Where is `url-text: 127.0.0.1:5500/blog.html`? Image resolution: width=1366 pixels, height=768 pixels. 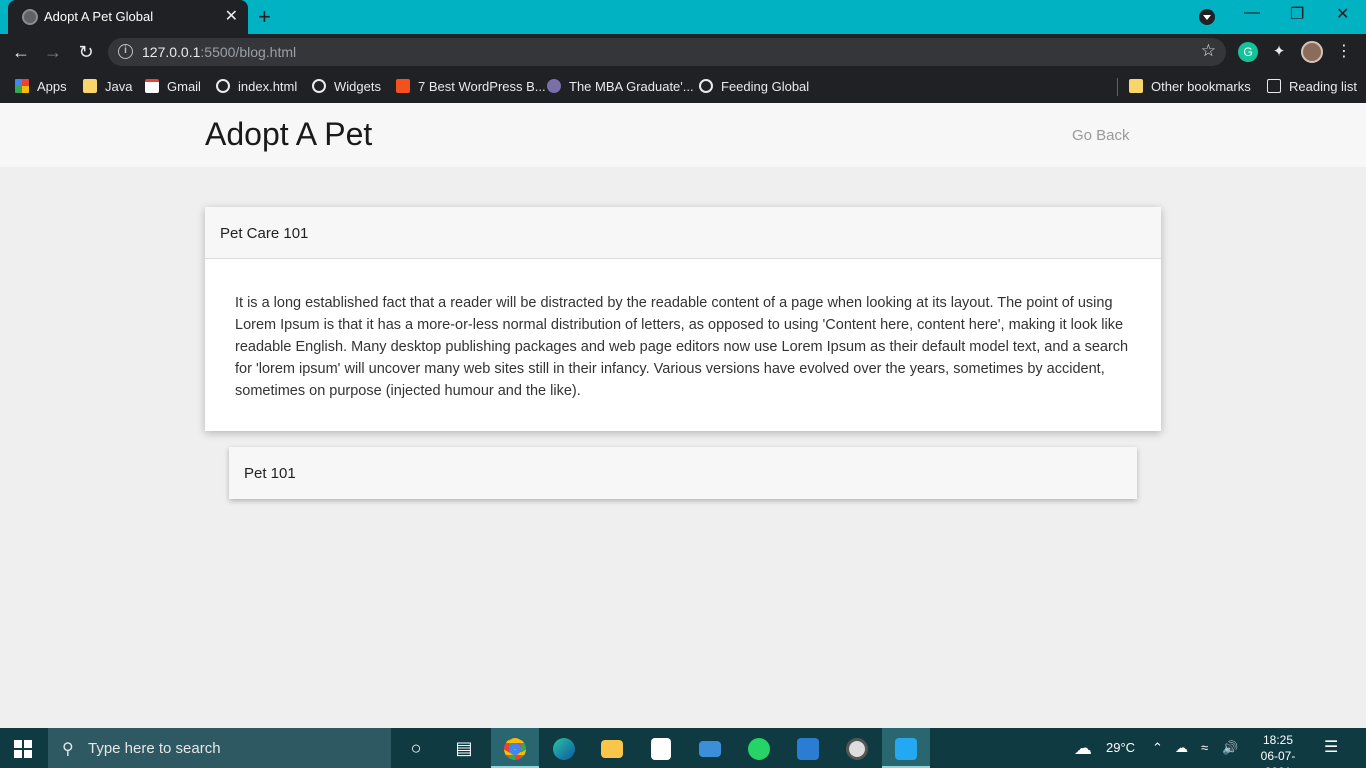 url-text: 127.0.0.1:5500/blog.html is located at coordinates (219, 52).